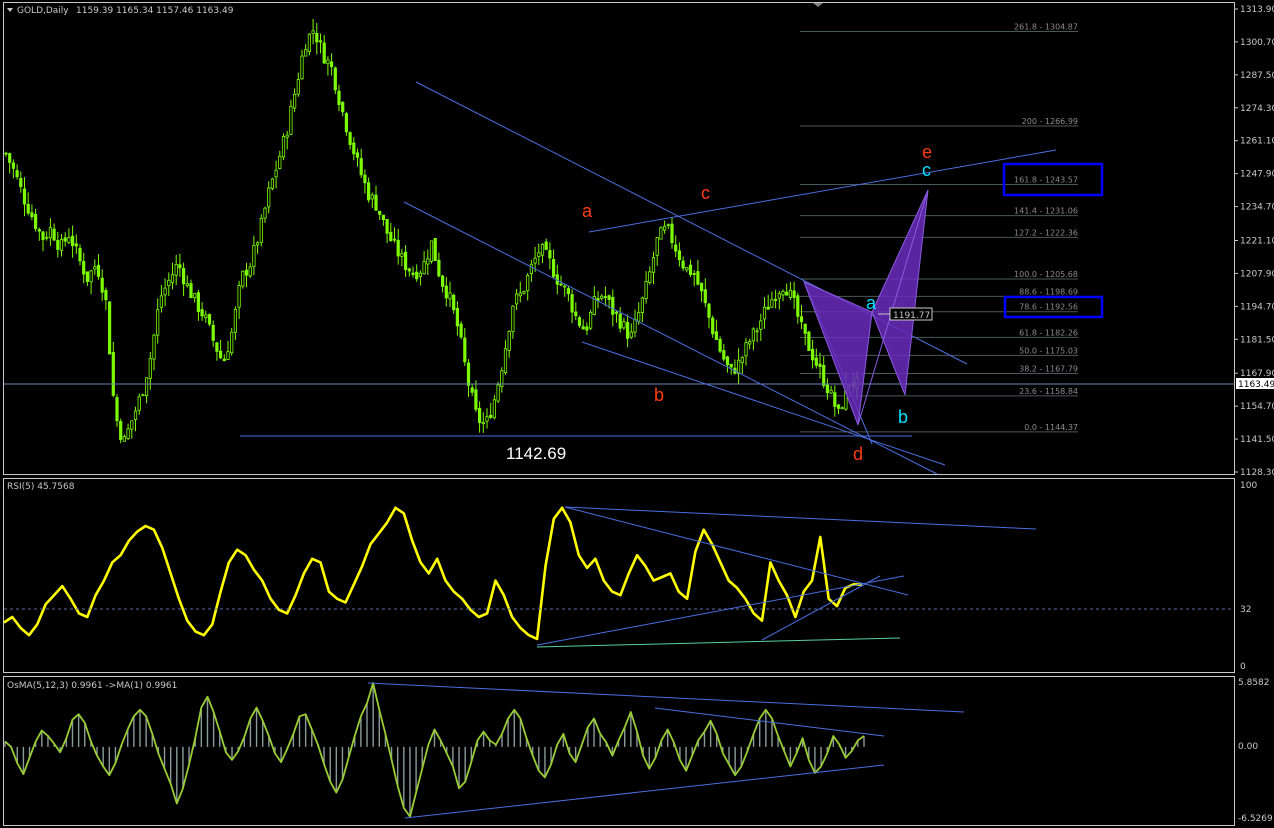 The width and height of the screenshot is (1274, 828). Describe the element at coordinates (871, 303) in the screenshot. I see `wave-label-cyan-a: a` at that location.